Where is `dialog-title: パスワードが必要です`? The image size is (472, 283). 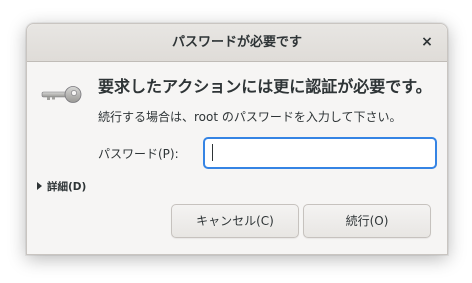 dialog-title: パスワードが必要です is located at coordinates (236, 42).